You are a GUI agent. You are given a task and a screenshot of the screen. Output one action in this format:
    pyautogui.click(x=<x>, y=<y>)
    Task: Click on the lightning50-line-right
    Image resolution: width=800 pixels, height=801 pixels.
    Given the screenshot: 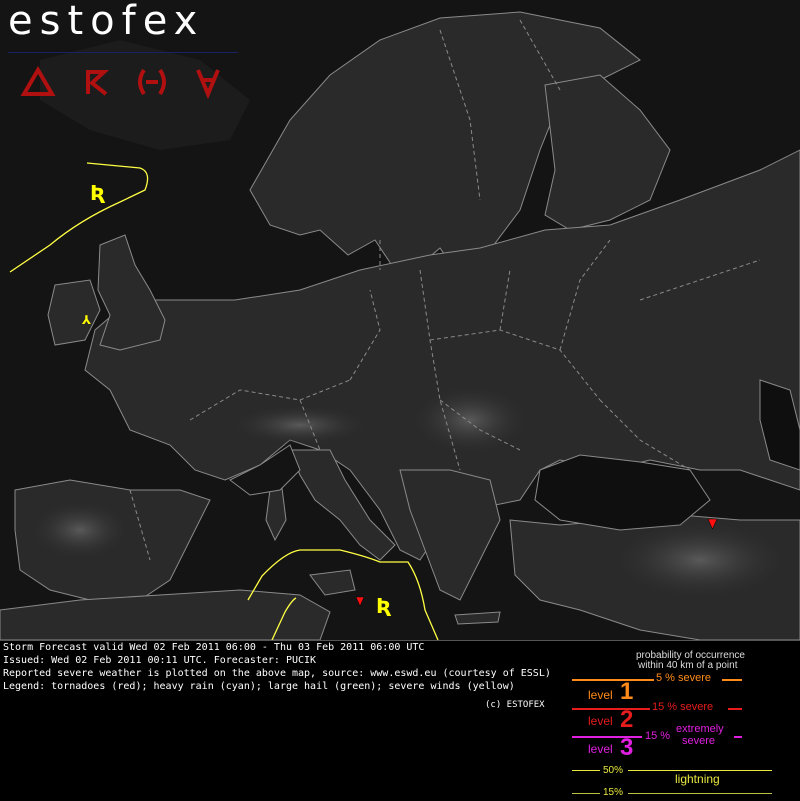 What is the action you would take?
    pyautogui.click(x=700, y=770)
    